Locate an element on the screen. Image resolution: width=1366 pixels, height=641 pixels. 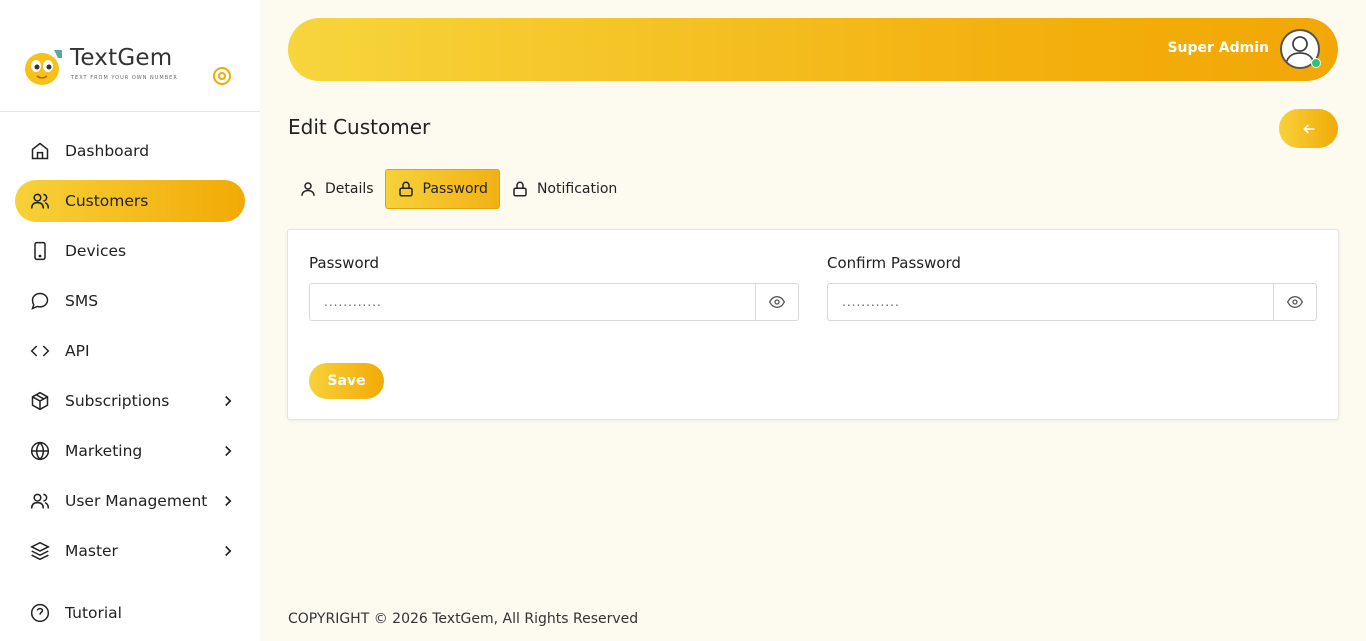
logo-area: TextGem TEXT FROM YOUR OWN NUMBER is located at coordinates (130, 56).